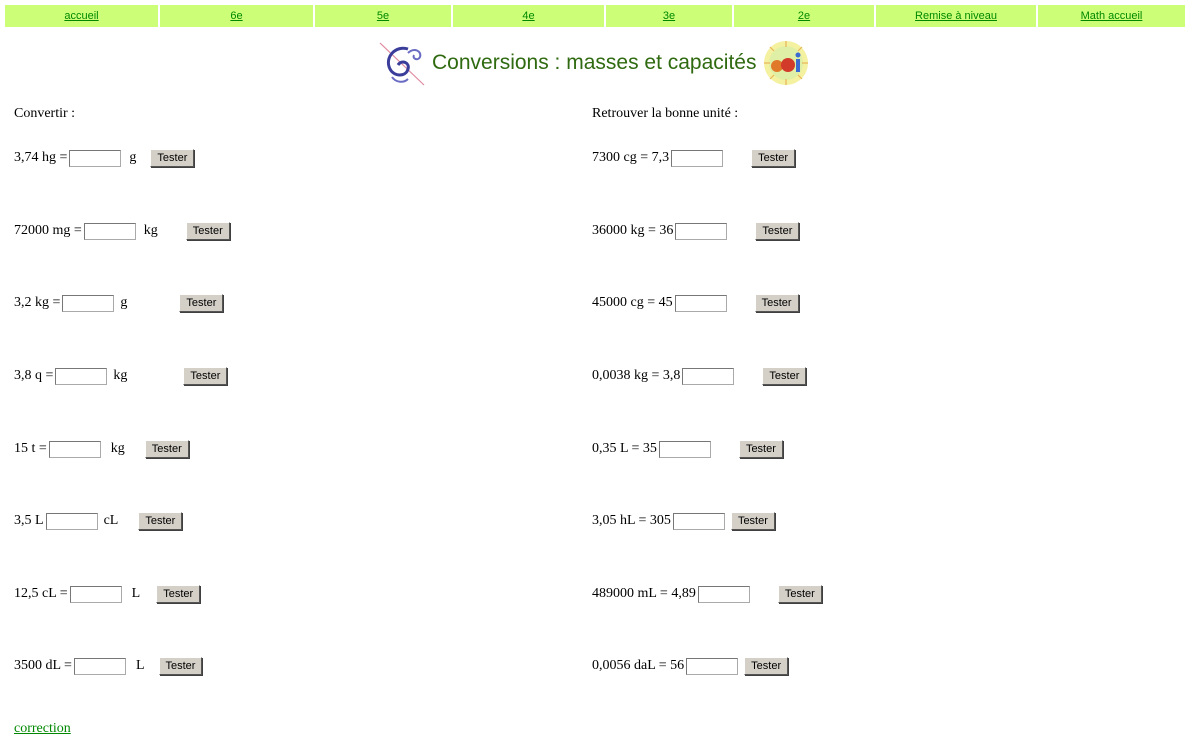 This screenshot has width=1190, height=750. I want to click on convert-label: 3,74 hg =, so click(41, 157).